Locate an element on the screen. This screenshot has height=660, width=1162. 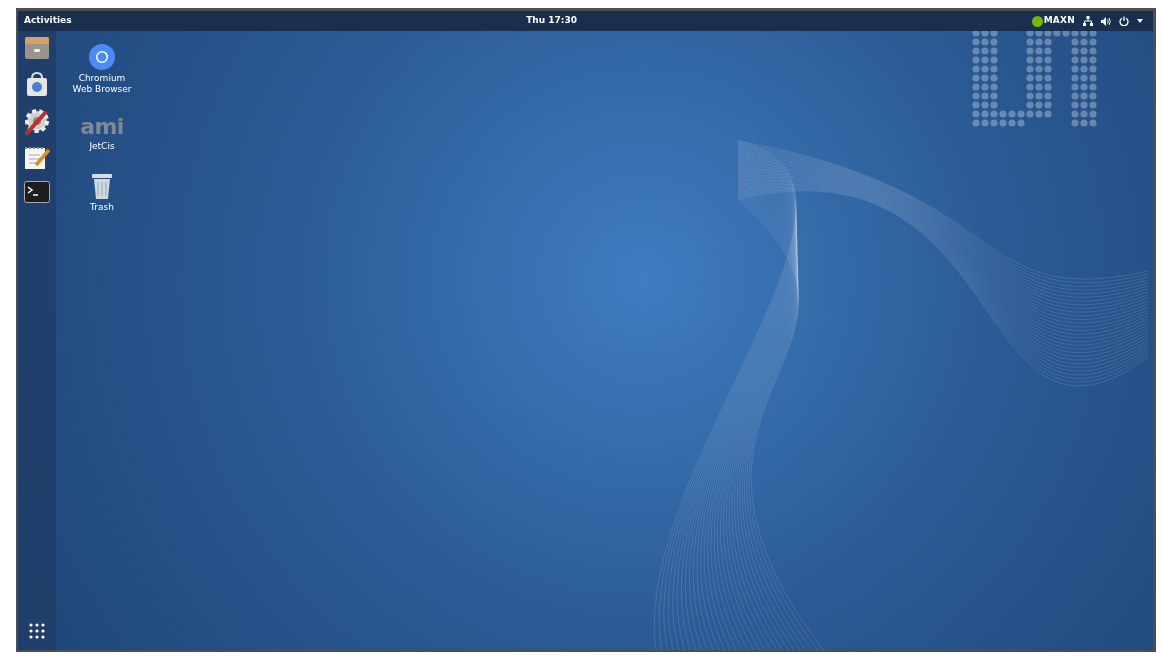
clock: Thu 17:30 is located at coordinates (551, 21).